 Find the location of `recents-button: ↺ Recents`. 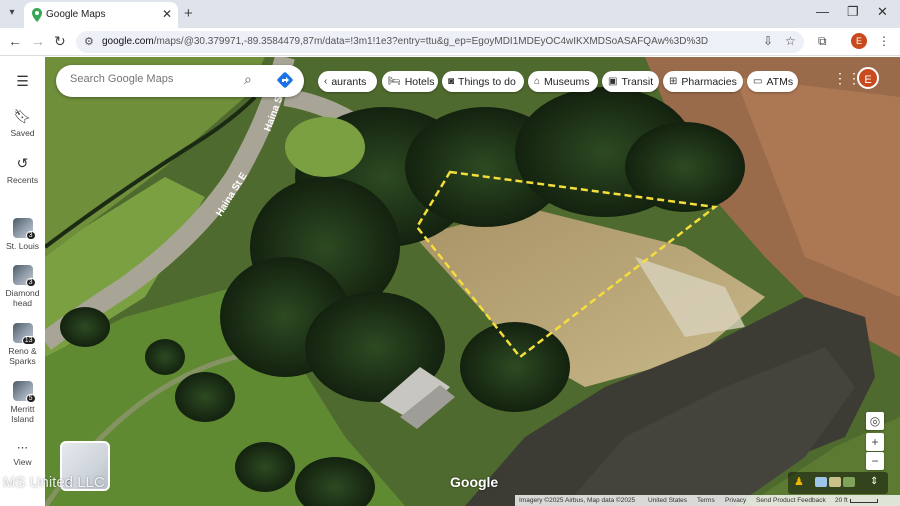

recents-button: ↺ Recents is located at coordinates (22, 170).